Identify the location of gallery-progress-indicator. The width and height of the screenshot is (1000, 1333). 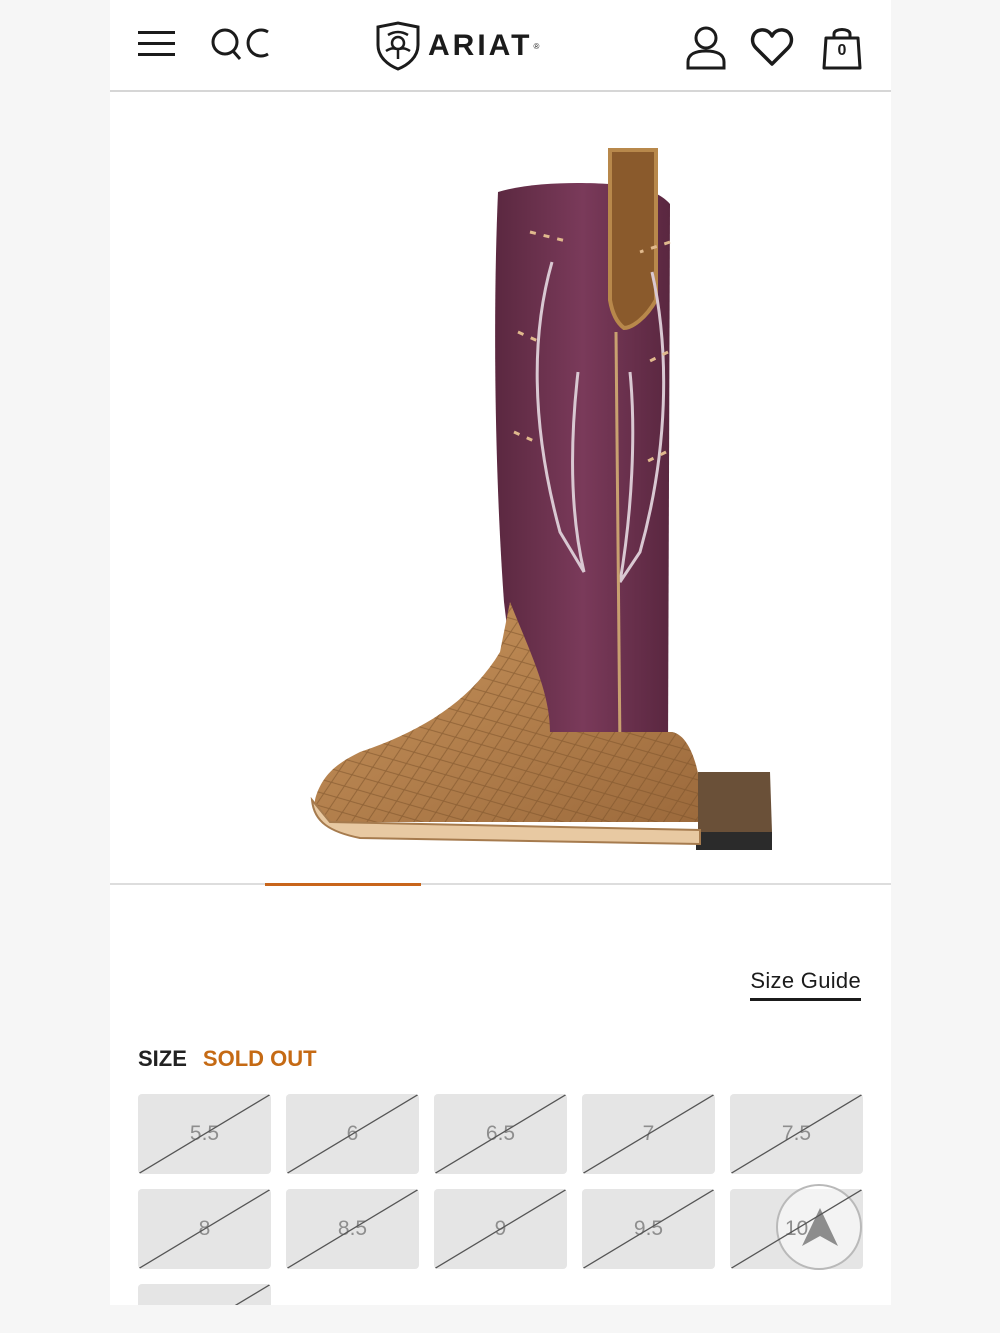
(342, 884).